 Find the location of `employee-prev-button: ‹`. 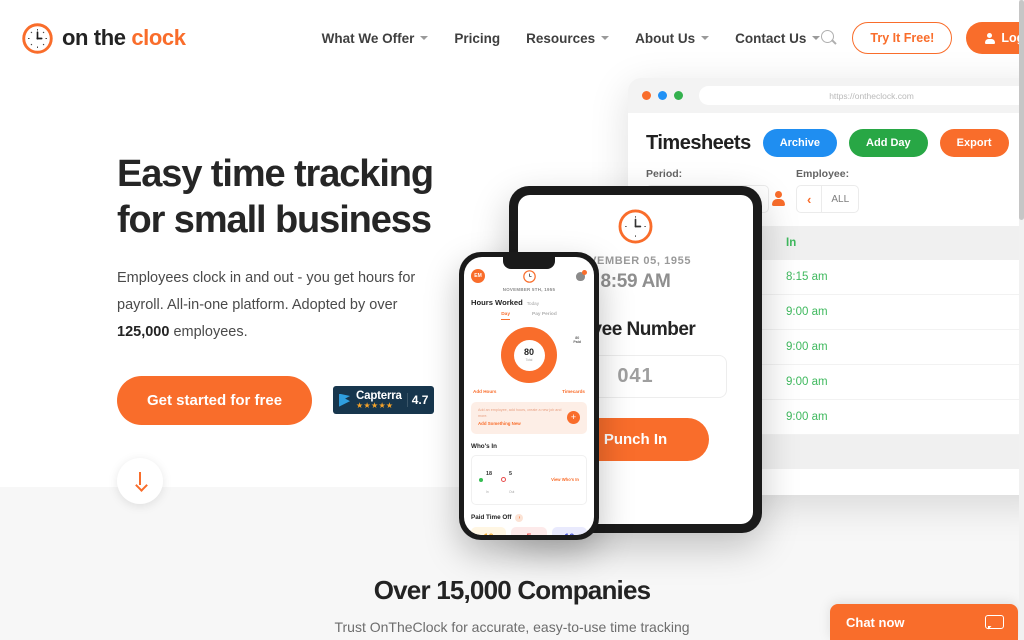

employee-prev-button: ‹ is located at coordinates (810, 199).